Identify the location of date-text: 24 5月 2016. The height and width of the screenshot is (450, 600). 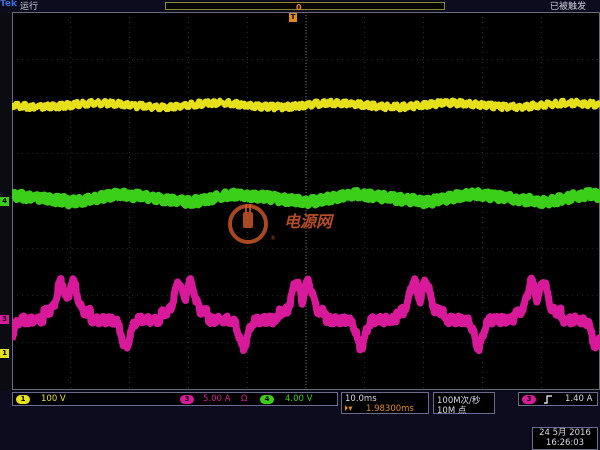
(565, 433).